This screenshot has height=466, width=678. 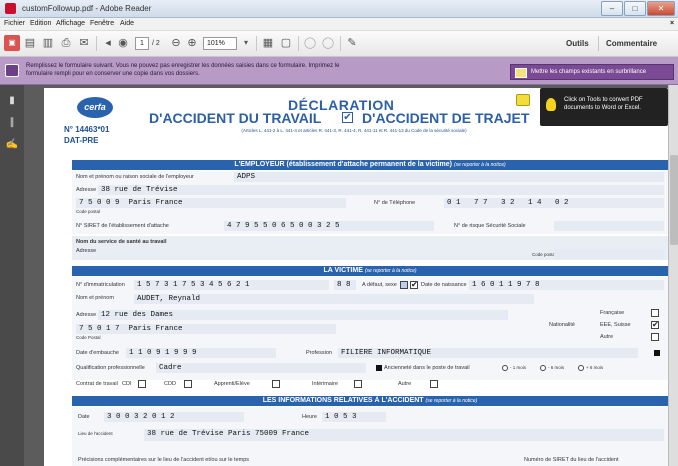 What do you see at coordinates (434, 384) in the screenshot?
I see `contract-other-checkbox` at bounding box center [434, 384].